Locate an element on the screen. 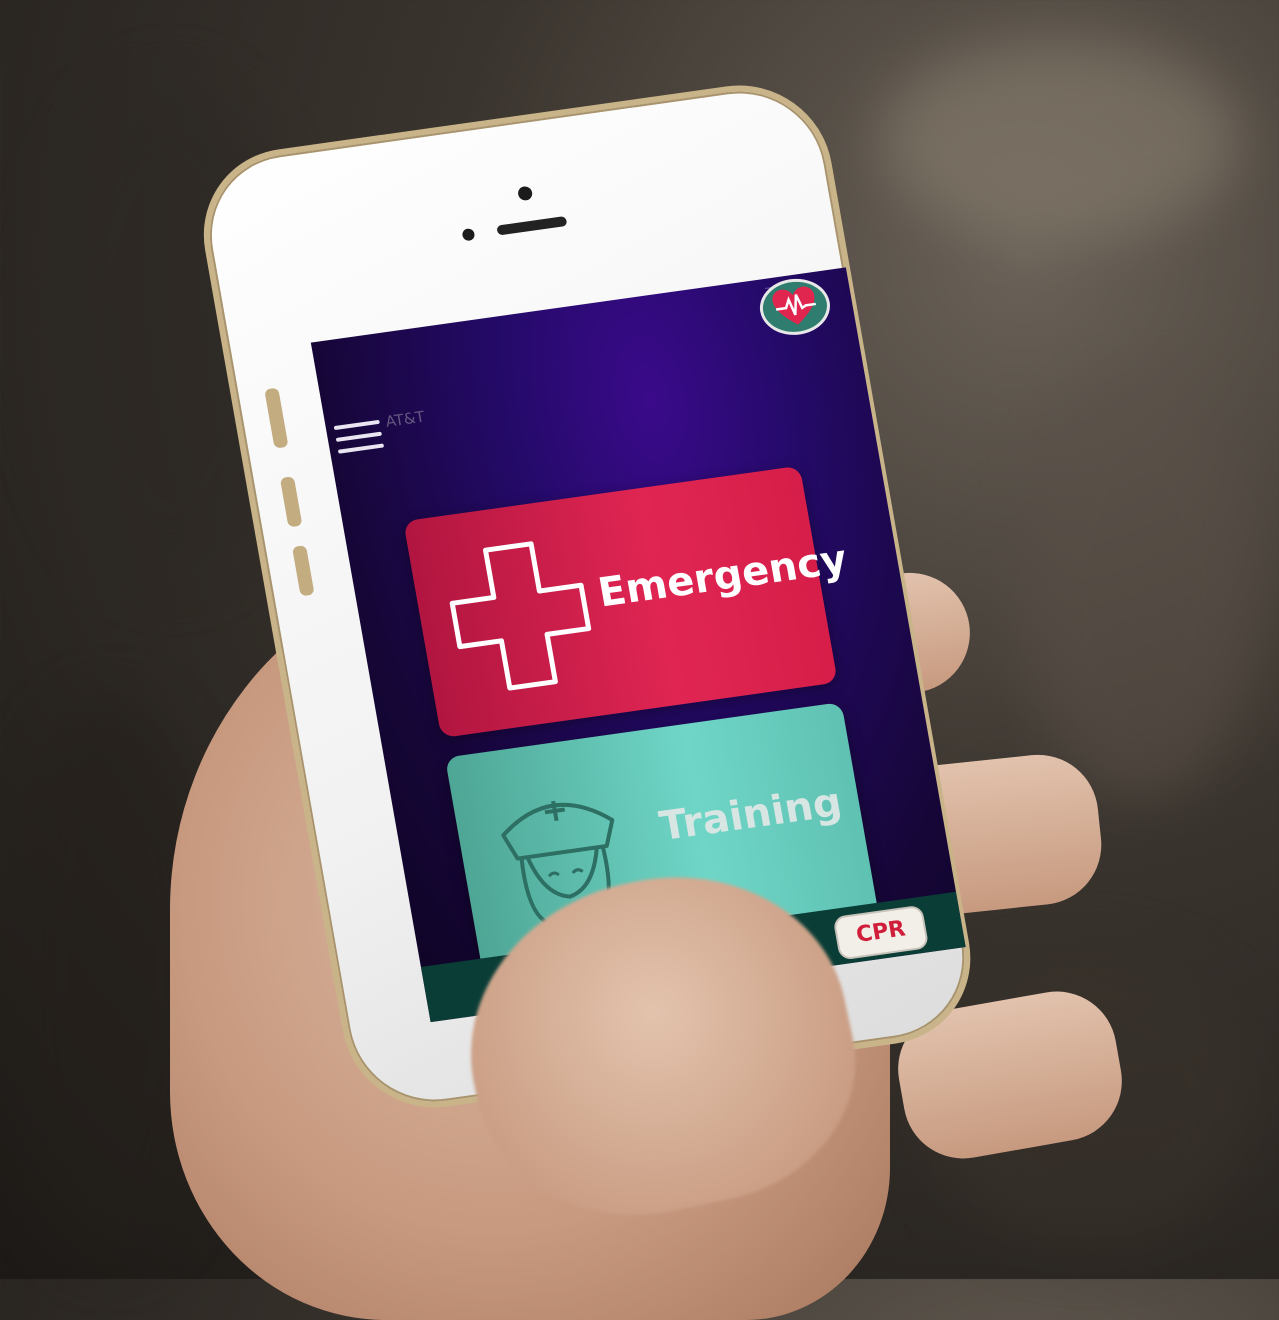  hamburger-menu-icon is located at coordinates (359, 438).